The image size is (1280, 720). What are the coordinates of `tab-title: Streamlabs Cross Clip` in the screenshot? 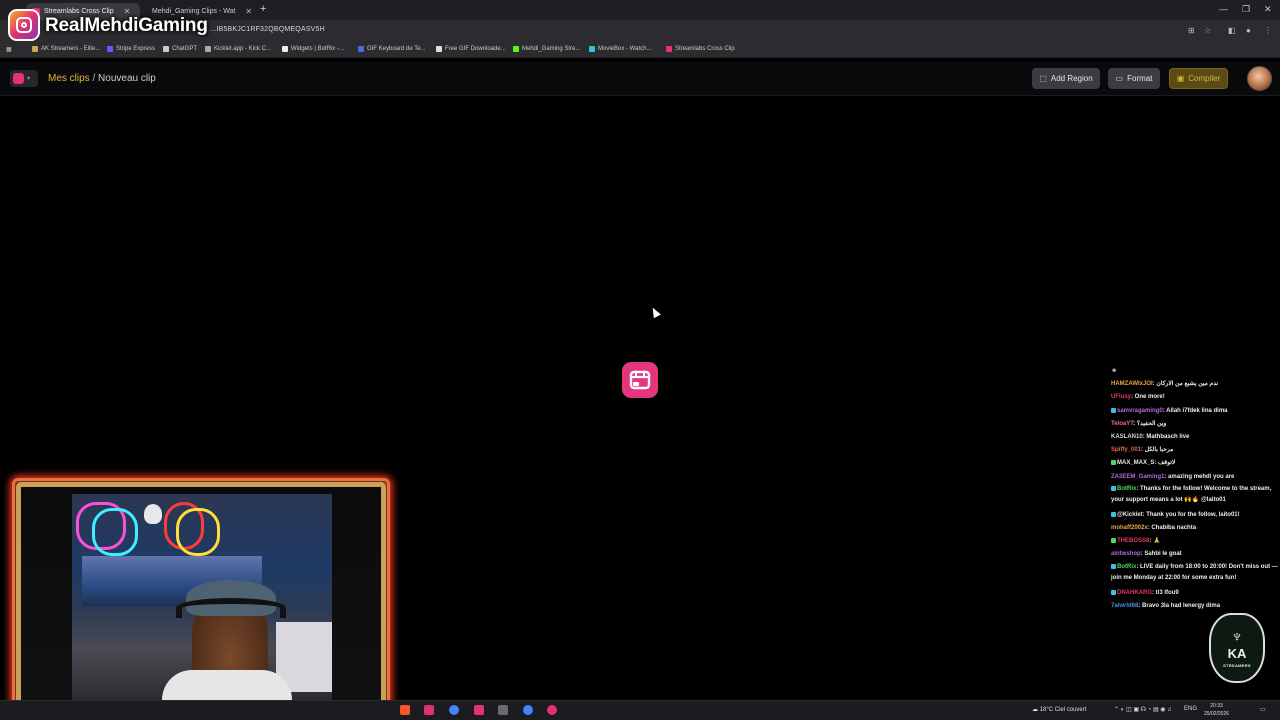 It's located at (79, 11).